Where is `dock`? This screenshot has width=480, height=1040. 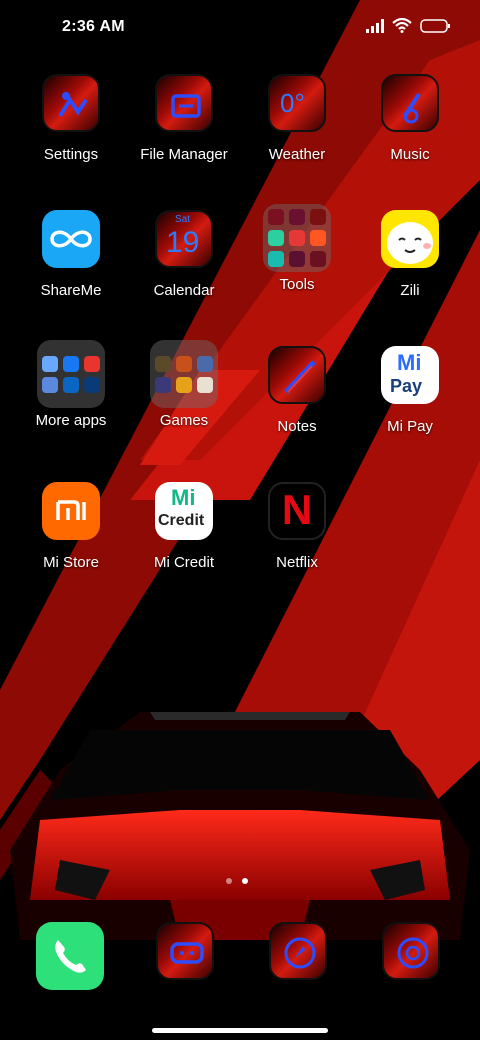
dock is located at coordinates (240, 954).